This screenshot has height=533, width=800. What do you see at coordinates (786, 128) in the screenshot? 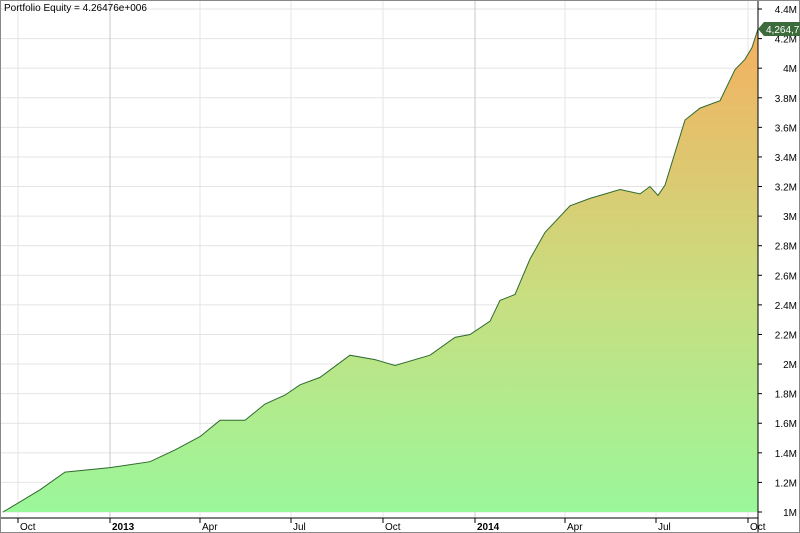
I see `y-tick-label: 3.6M` at bounding box center [786, 128].